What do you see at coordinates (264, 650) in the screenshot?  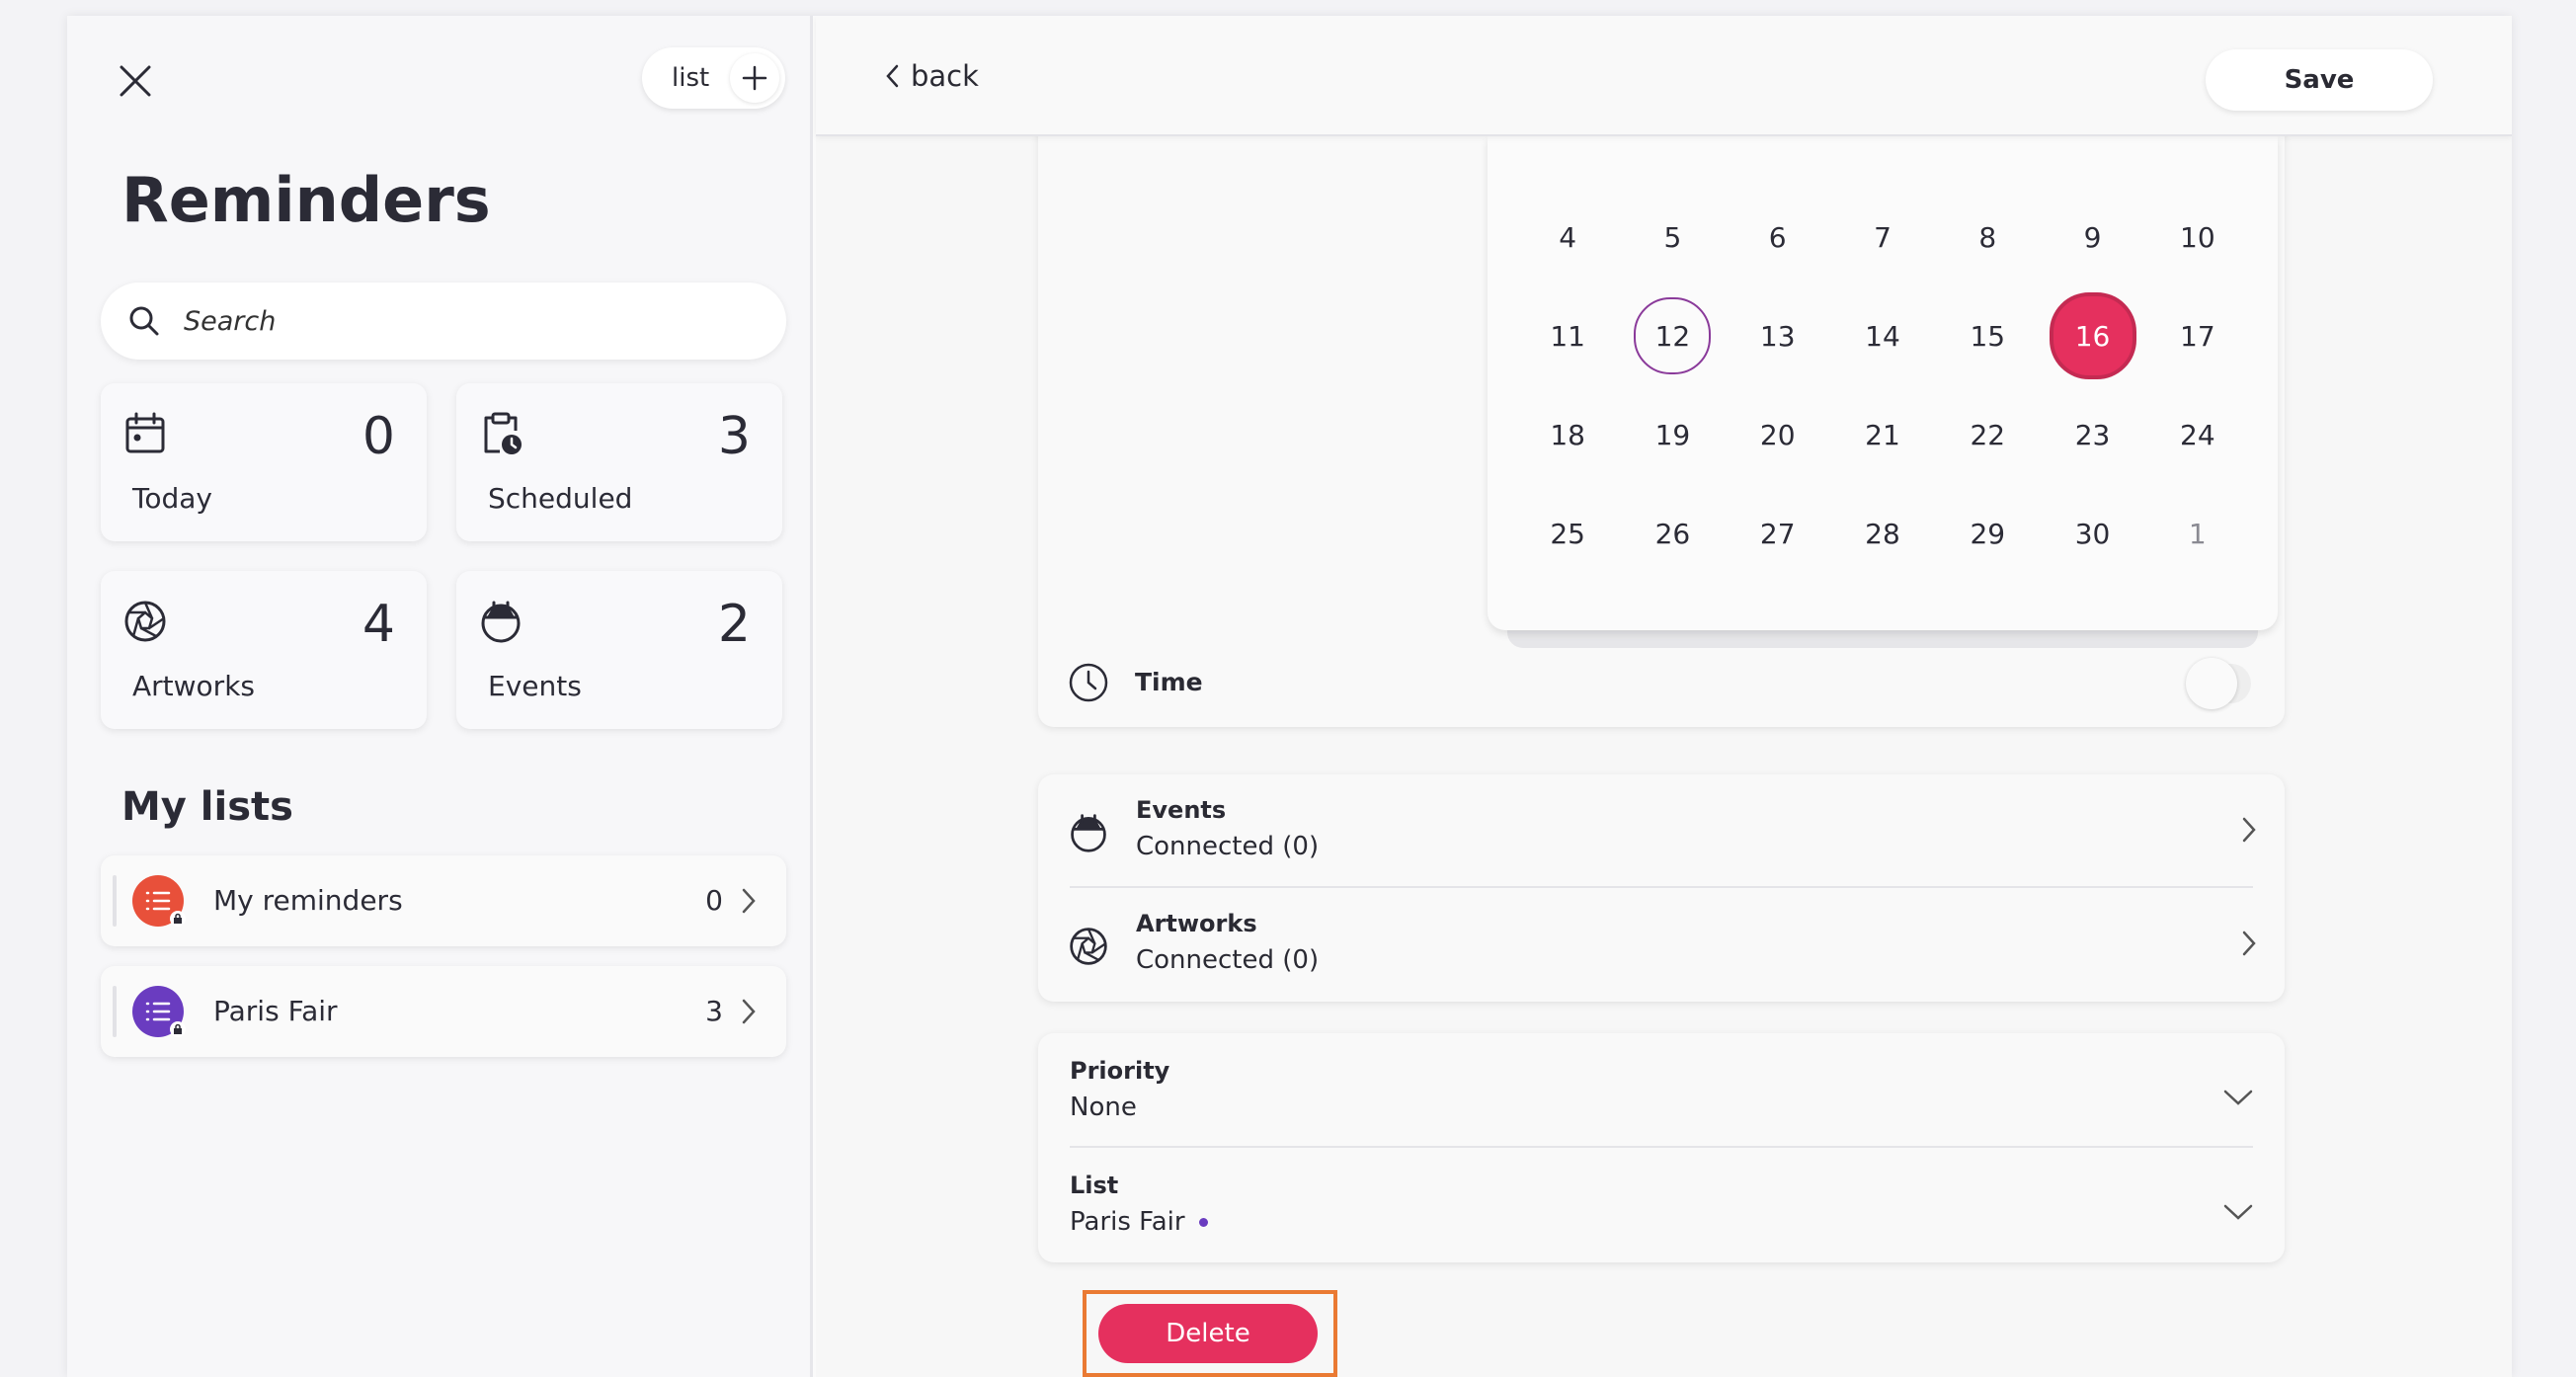 I see `tile-artworks: 4 Artworks` at bounding box center [264, 650].